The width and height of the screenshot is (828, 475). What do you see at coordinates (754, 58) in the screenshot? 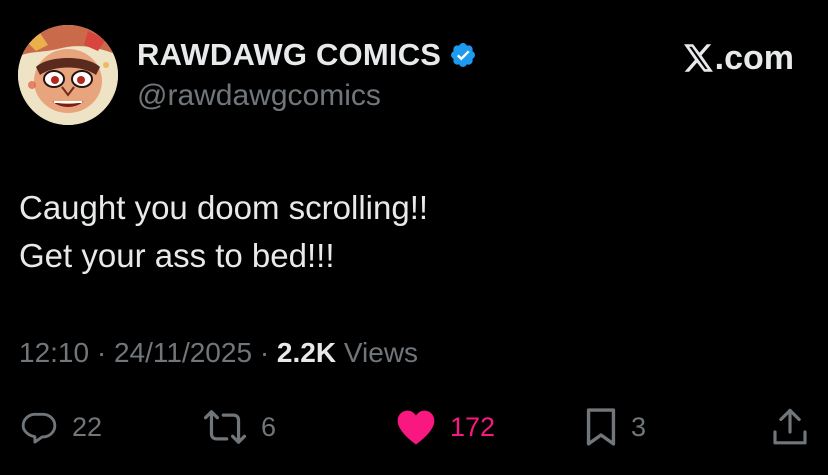
I see `brand-domain-text: .com` at bounding box center [754, 58].